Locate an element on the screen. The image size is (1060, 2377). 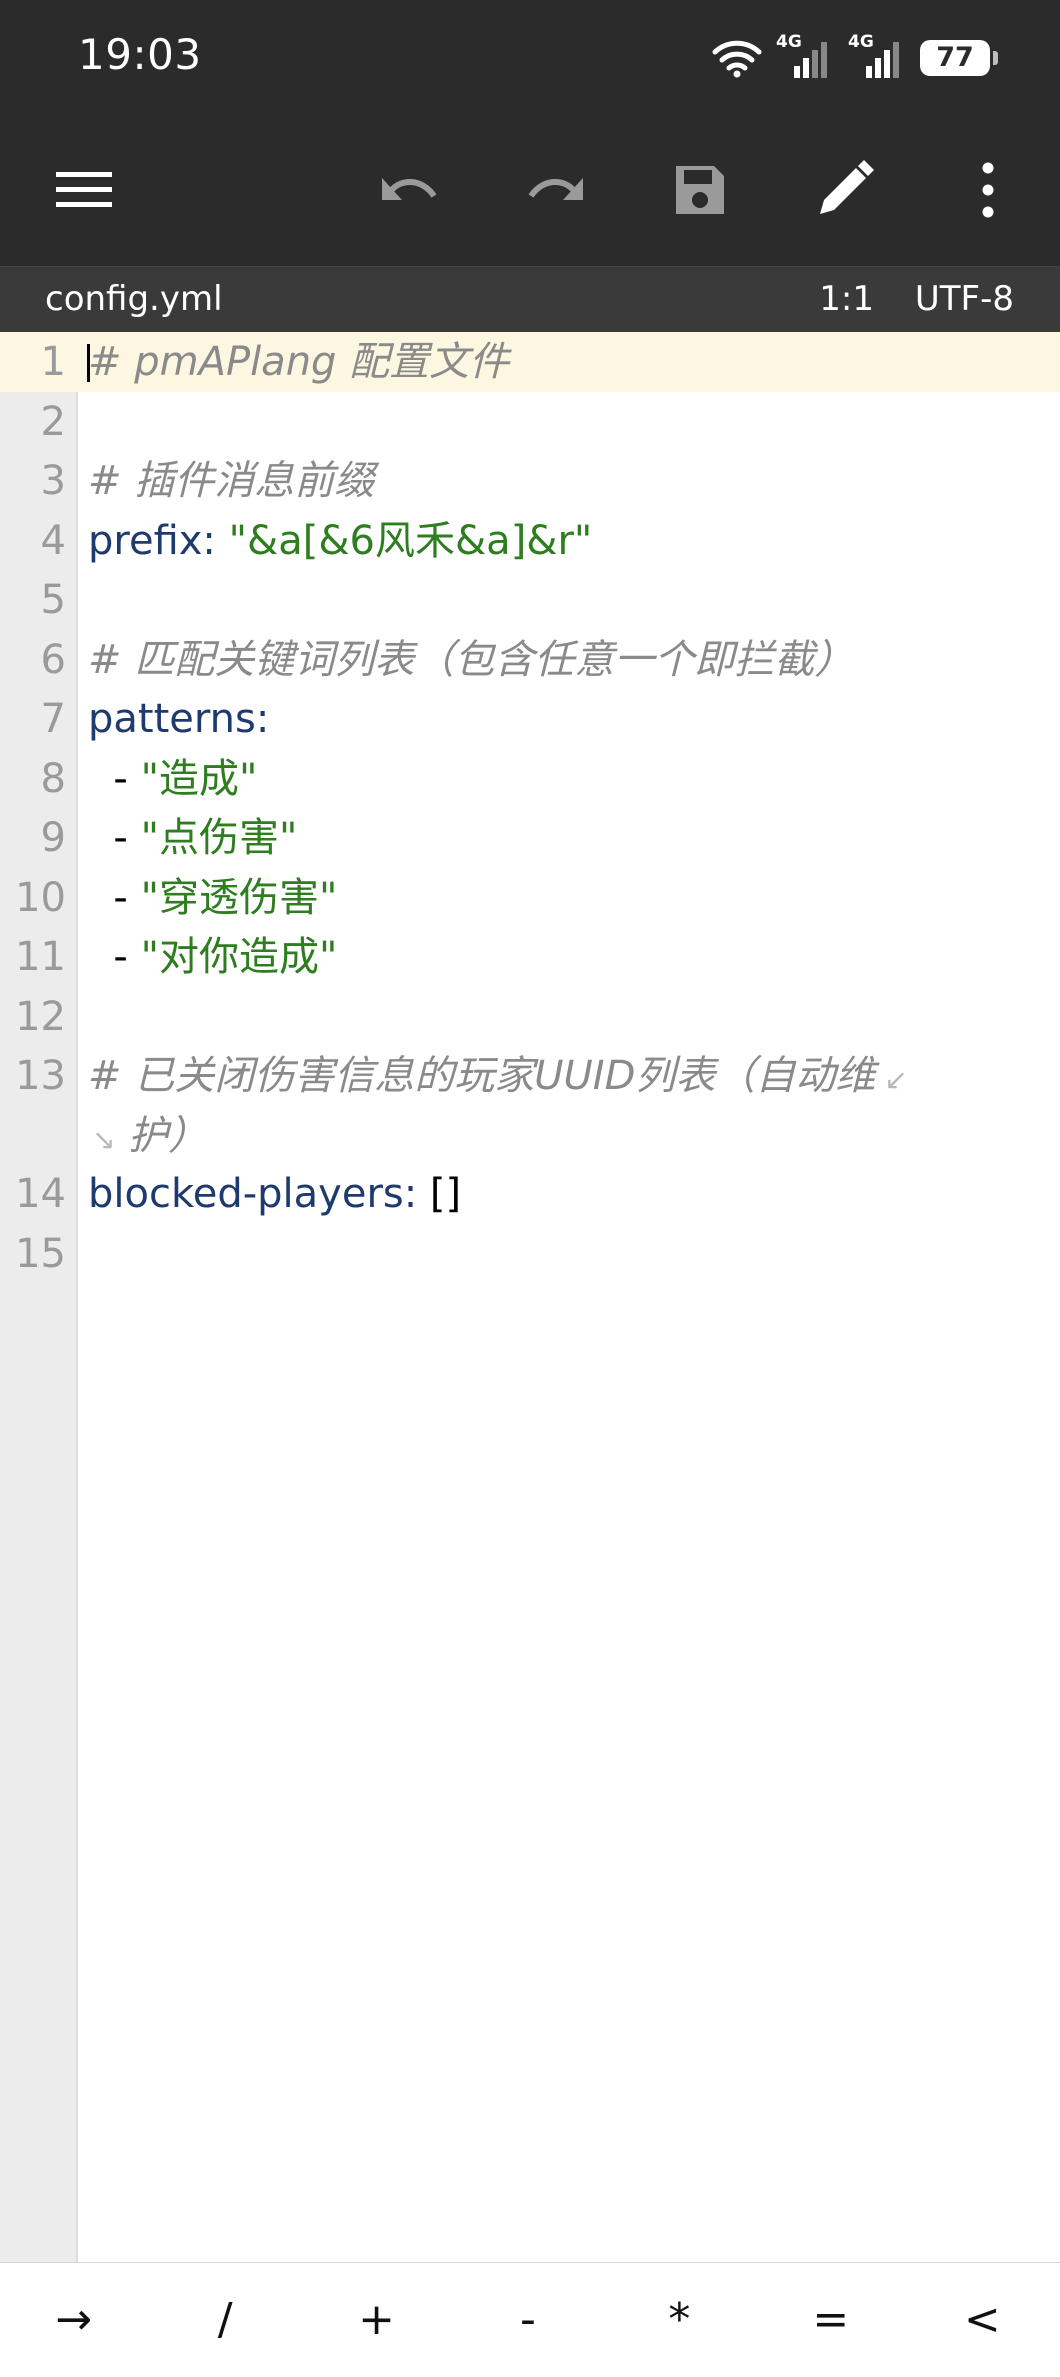
line-text: - "点伤害" is located at coordinates (192, 838).